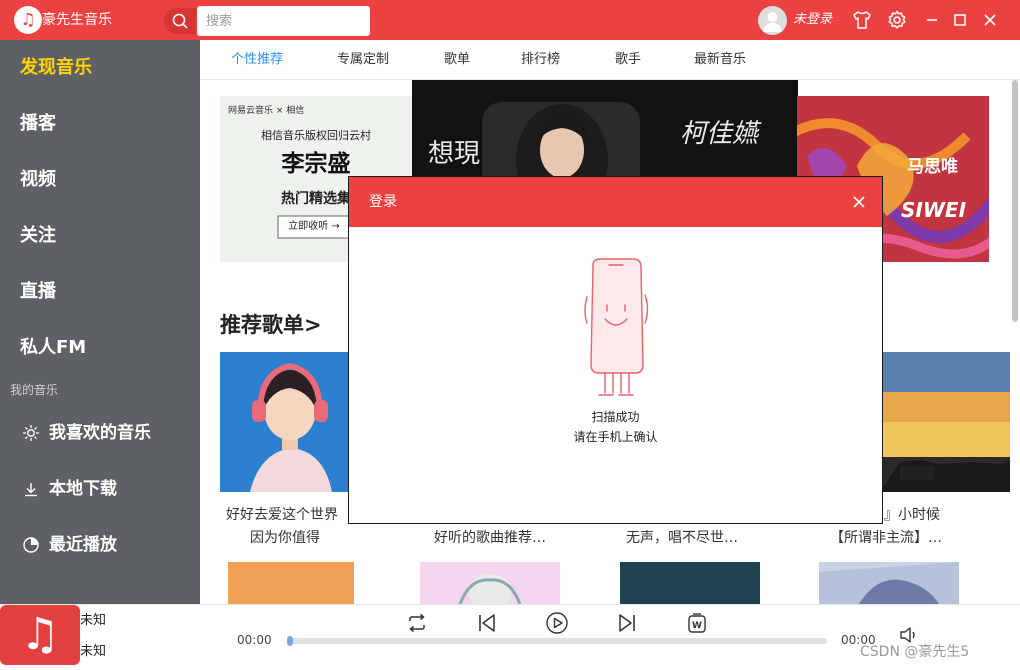 The height and width of the screenshot is (670, 1020). Describe the element at coordinates (615, 202) in the screenshot. I see `dialog-header: 登录` at that location.